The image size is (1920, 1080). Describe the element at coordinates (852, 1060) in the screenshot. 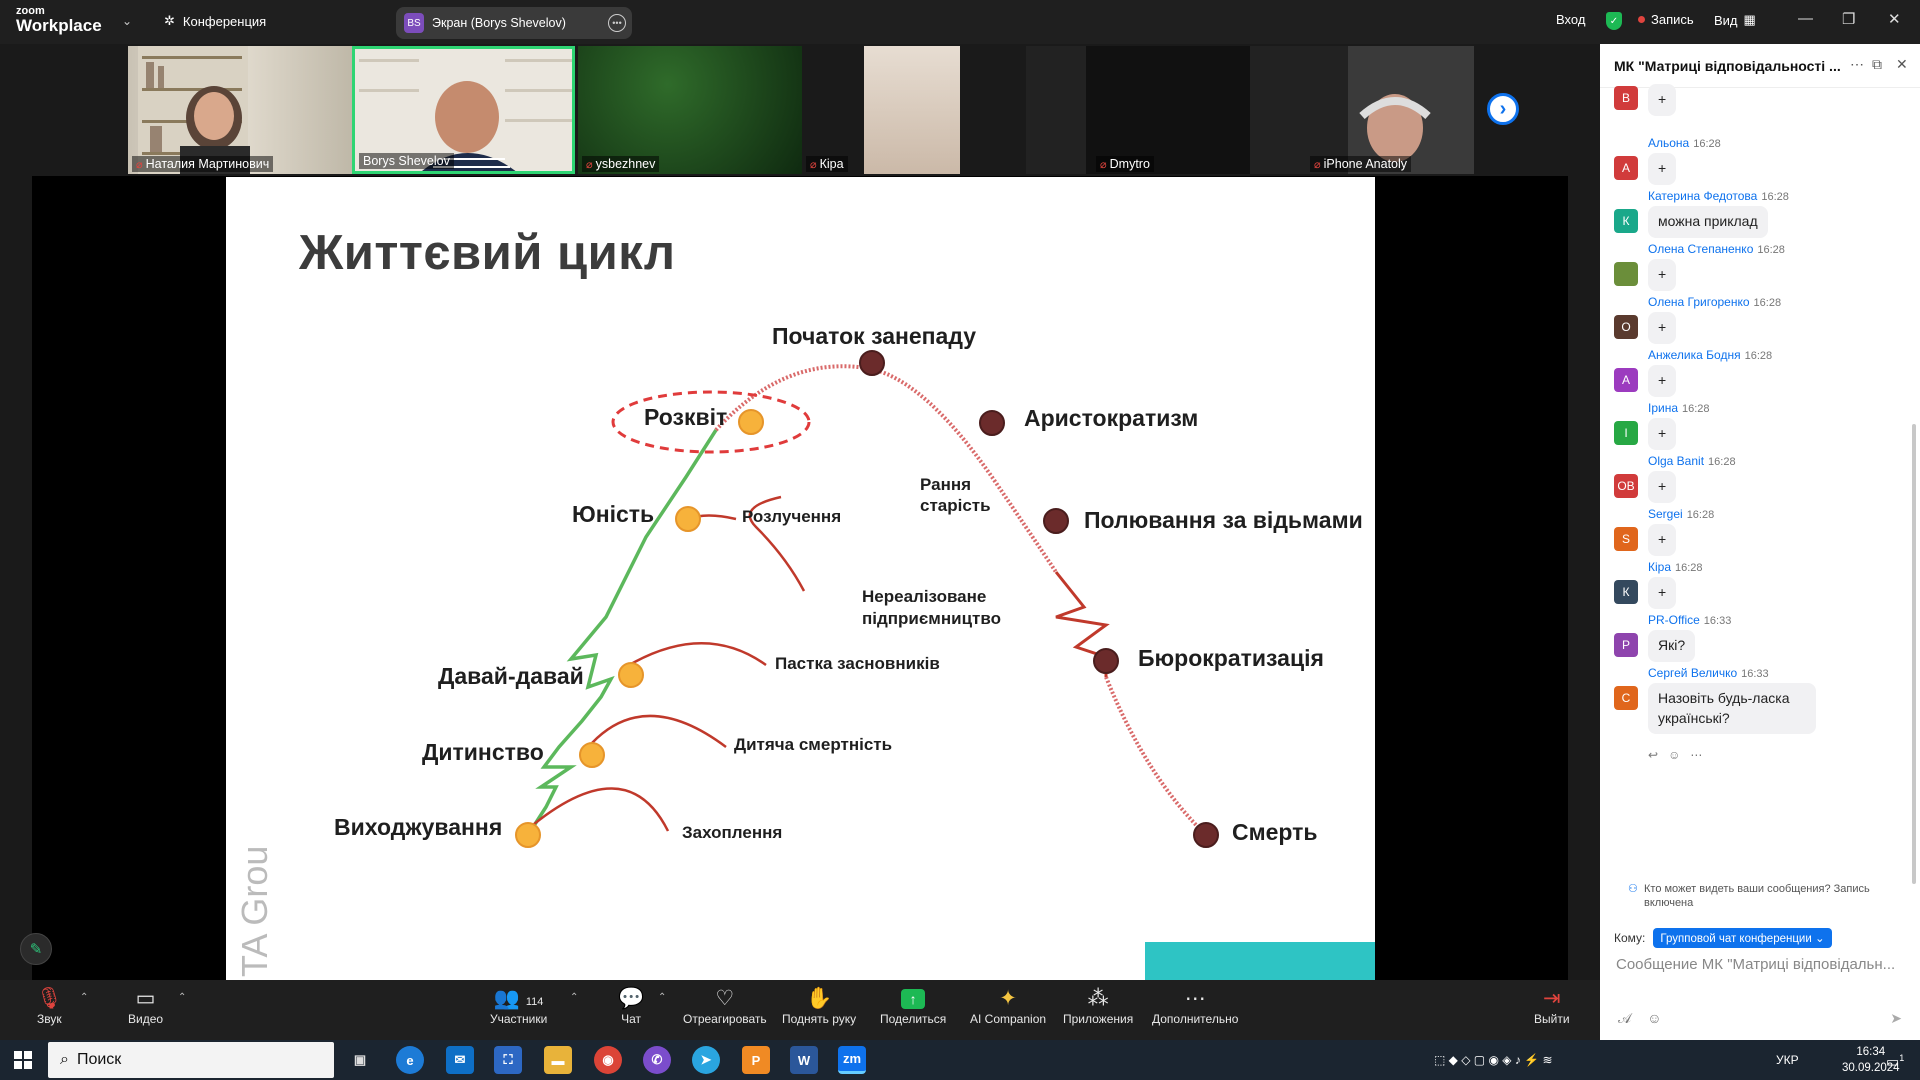

I see `zoom-taskbar-icon: zm` at that location.